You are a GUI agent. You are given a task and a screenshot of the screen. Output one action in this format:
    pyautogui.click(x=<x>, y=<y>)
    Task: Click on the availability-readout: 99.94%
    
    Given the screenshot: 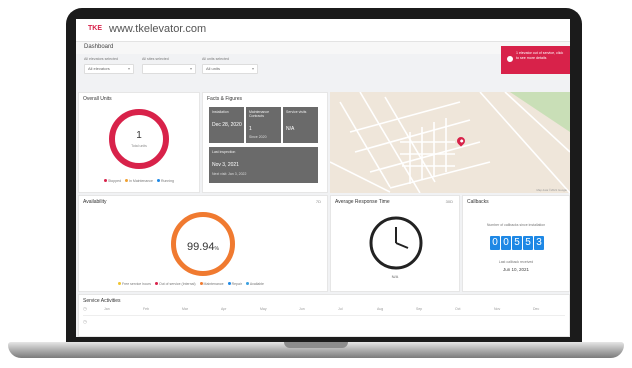 What is the action you would take?
    pyautogui.click(x=203, y=246)
    